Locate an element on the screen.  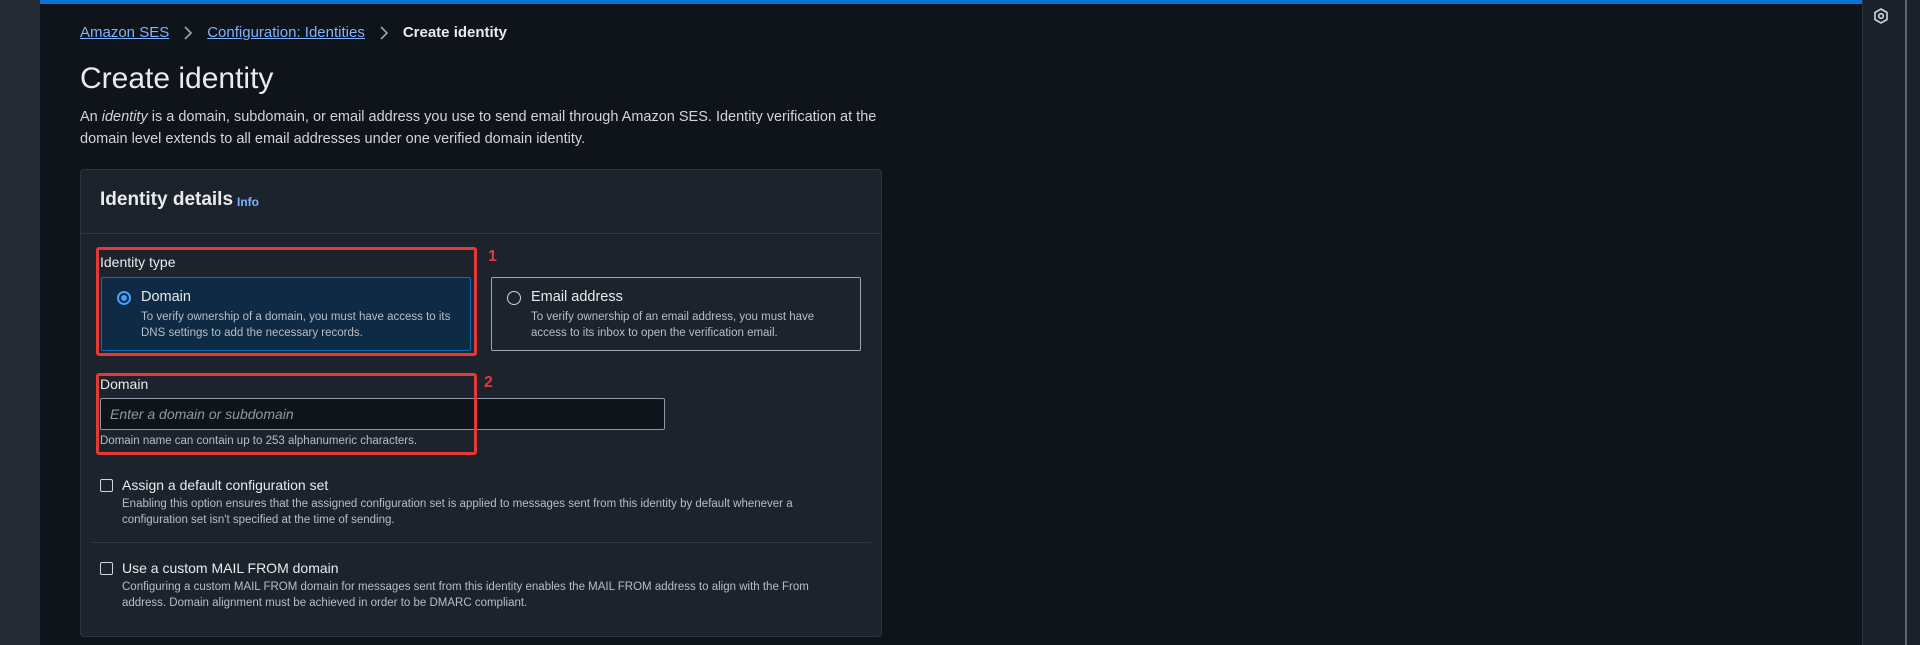
custom-mail-from-title: Use a custom MAIL FROM domain is located at coordinates (230, 568).